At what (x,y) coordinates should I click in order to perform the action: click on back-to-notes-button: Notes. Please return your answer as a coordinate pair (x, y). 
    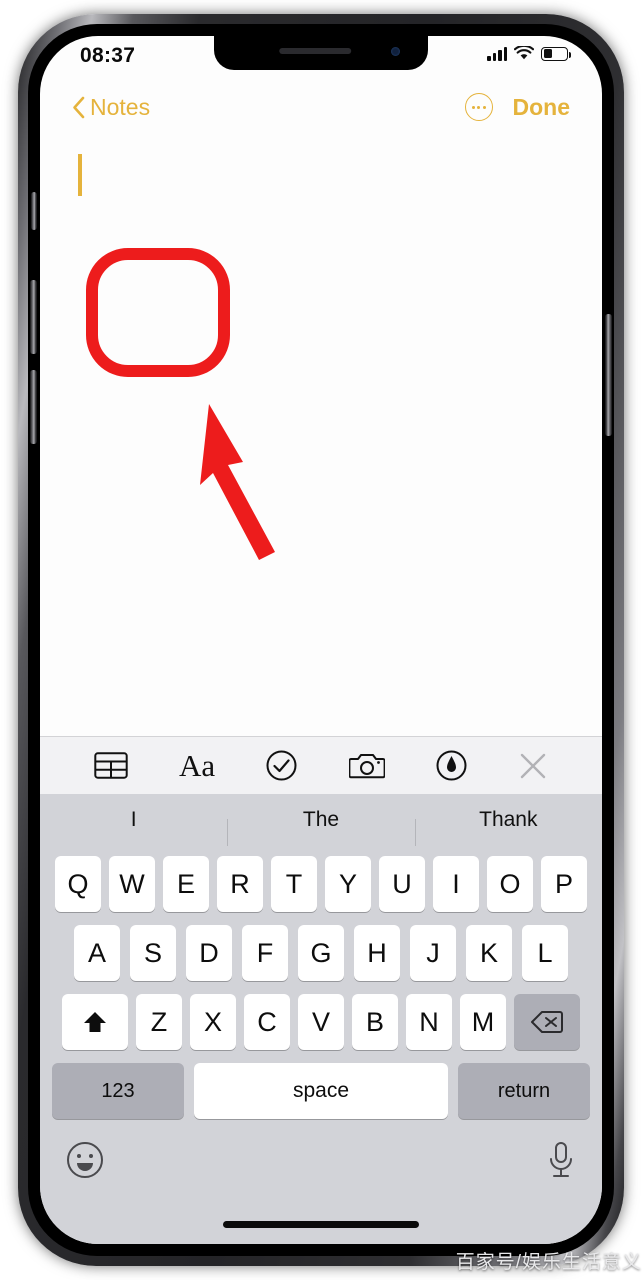
    Looking at the image, I should click on (111, 107).